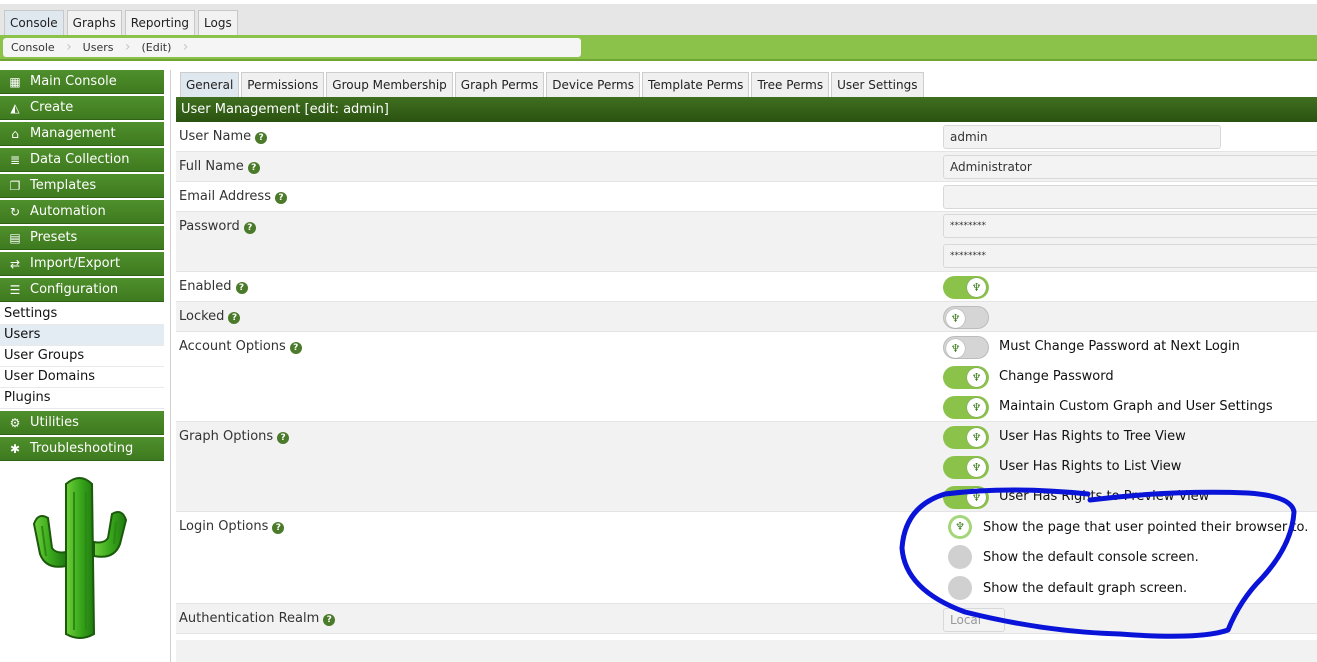 This screenshot has height=662, width=1317. What do you see at coordinates (82, 238) in the screenshot?
I see `sidebar-item-presets: ▤ Presets` at bounding box center [82, 238].